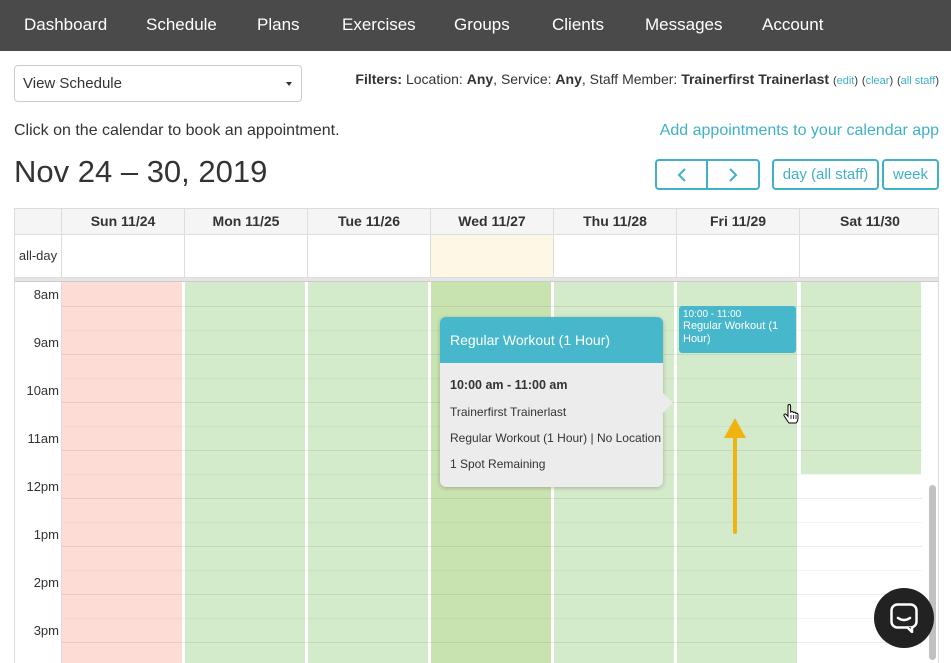  Describe the element at coordinates (46, 534) in the screenshot. I see `time-label-1pm: 1pm` at that location.